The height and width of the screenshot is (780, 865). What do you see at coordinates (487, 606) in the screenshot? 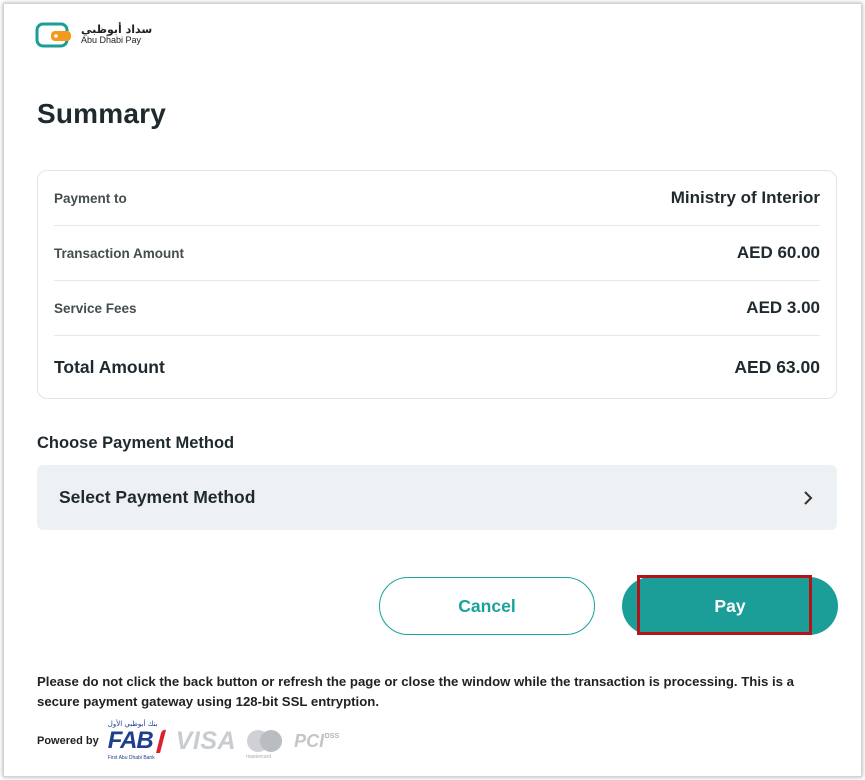
I see `cancel-button: Cancel` at bounding box center [487, 606].